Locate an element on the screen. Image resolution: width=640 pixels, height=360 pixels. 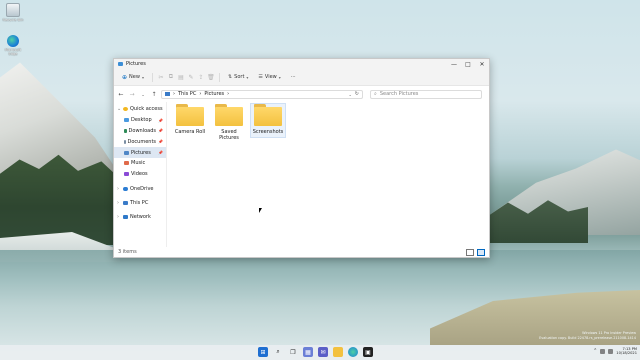
this-pc-icon is located at coordinates (167, 94).